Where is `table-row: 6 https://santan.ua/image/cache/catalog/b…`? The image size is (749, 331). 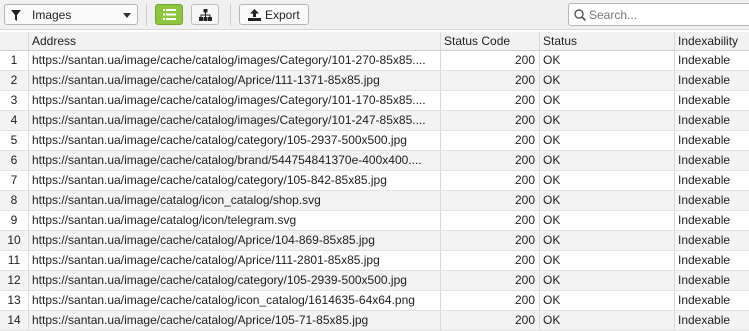 table-row: 6 https://santan.ua/image/cache/catalog/b… is located at coordinates (374, 161).